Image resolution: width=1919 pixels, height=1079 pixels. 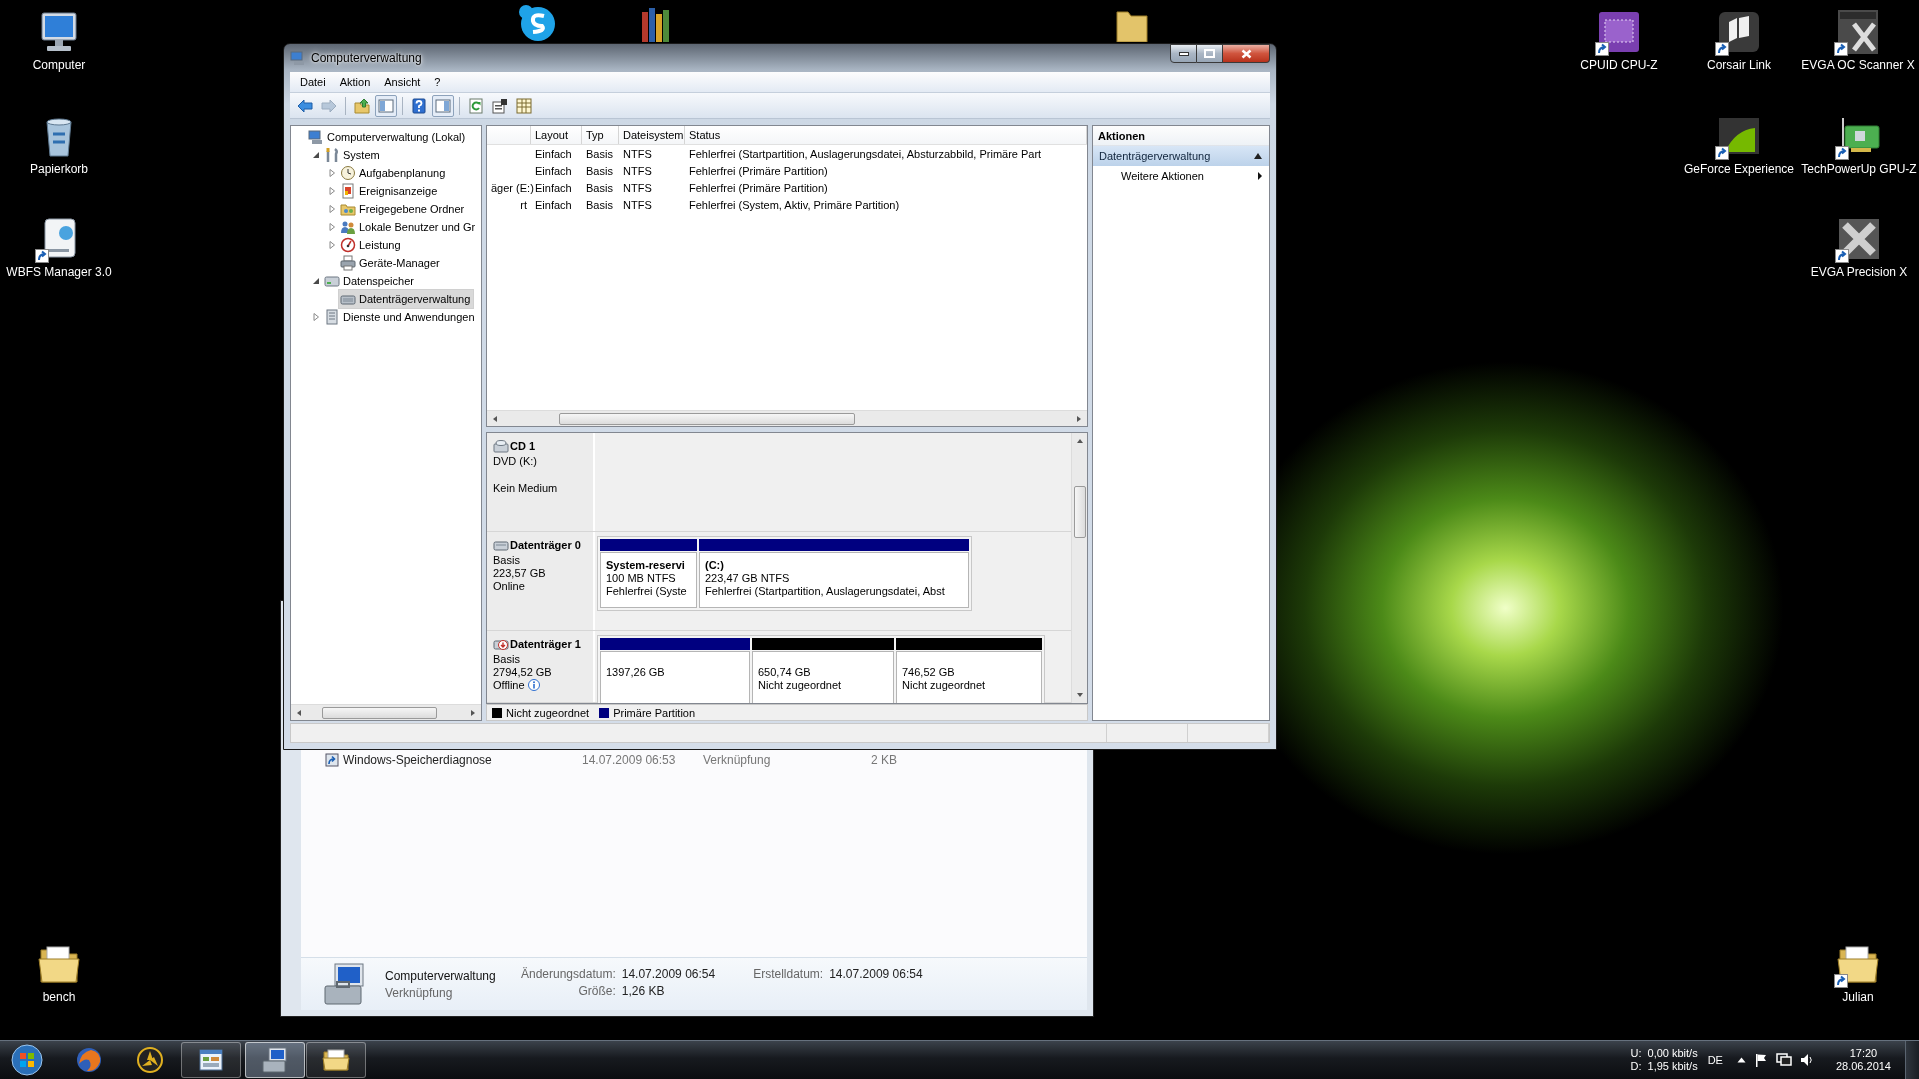 I want to click on menu-item: Datei, so click(x=313, y=82).